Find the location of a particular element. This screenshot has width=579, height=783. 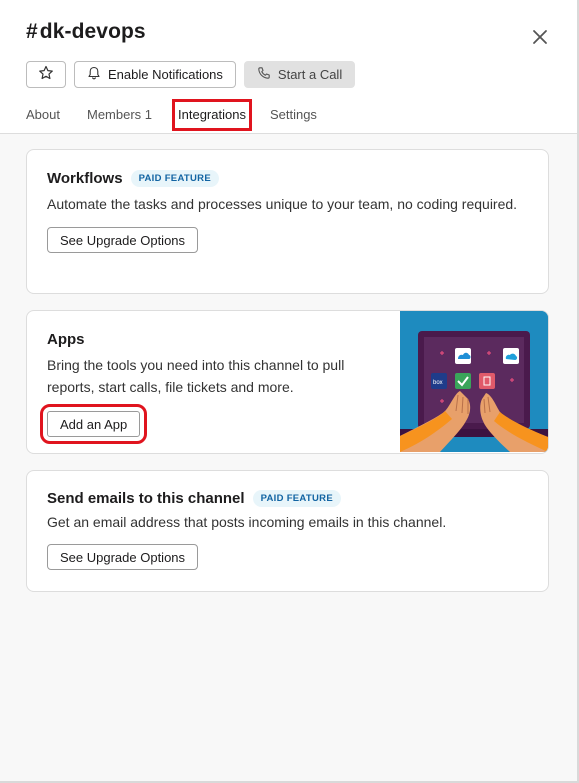

emails-upgrade-button: See Upgrade Options is located at coordinates (123, 557).